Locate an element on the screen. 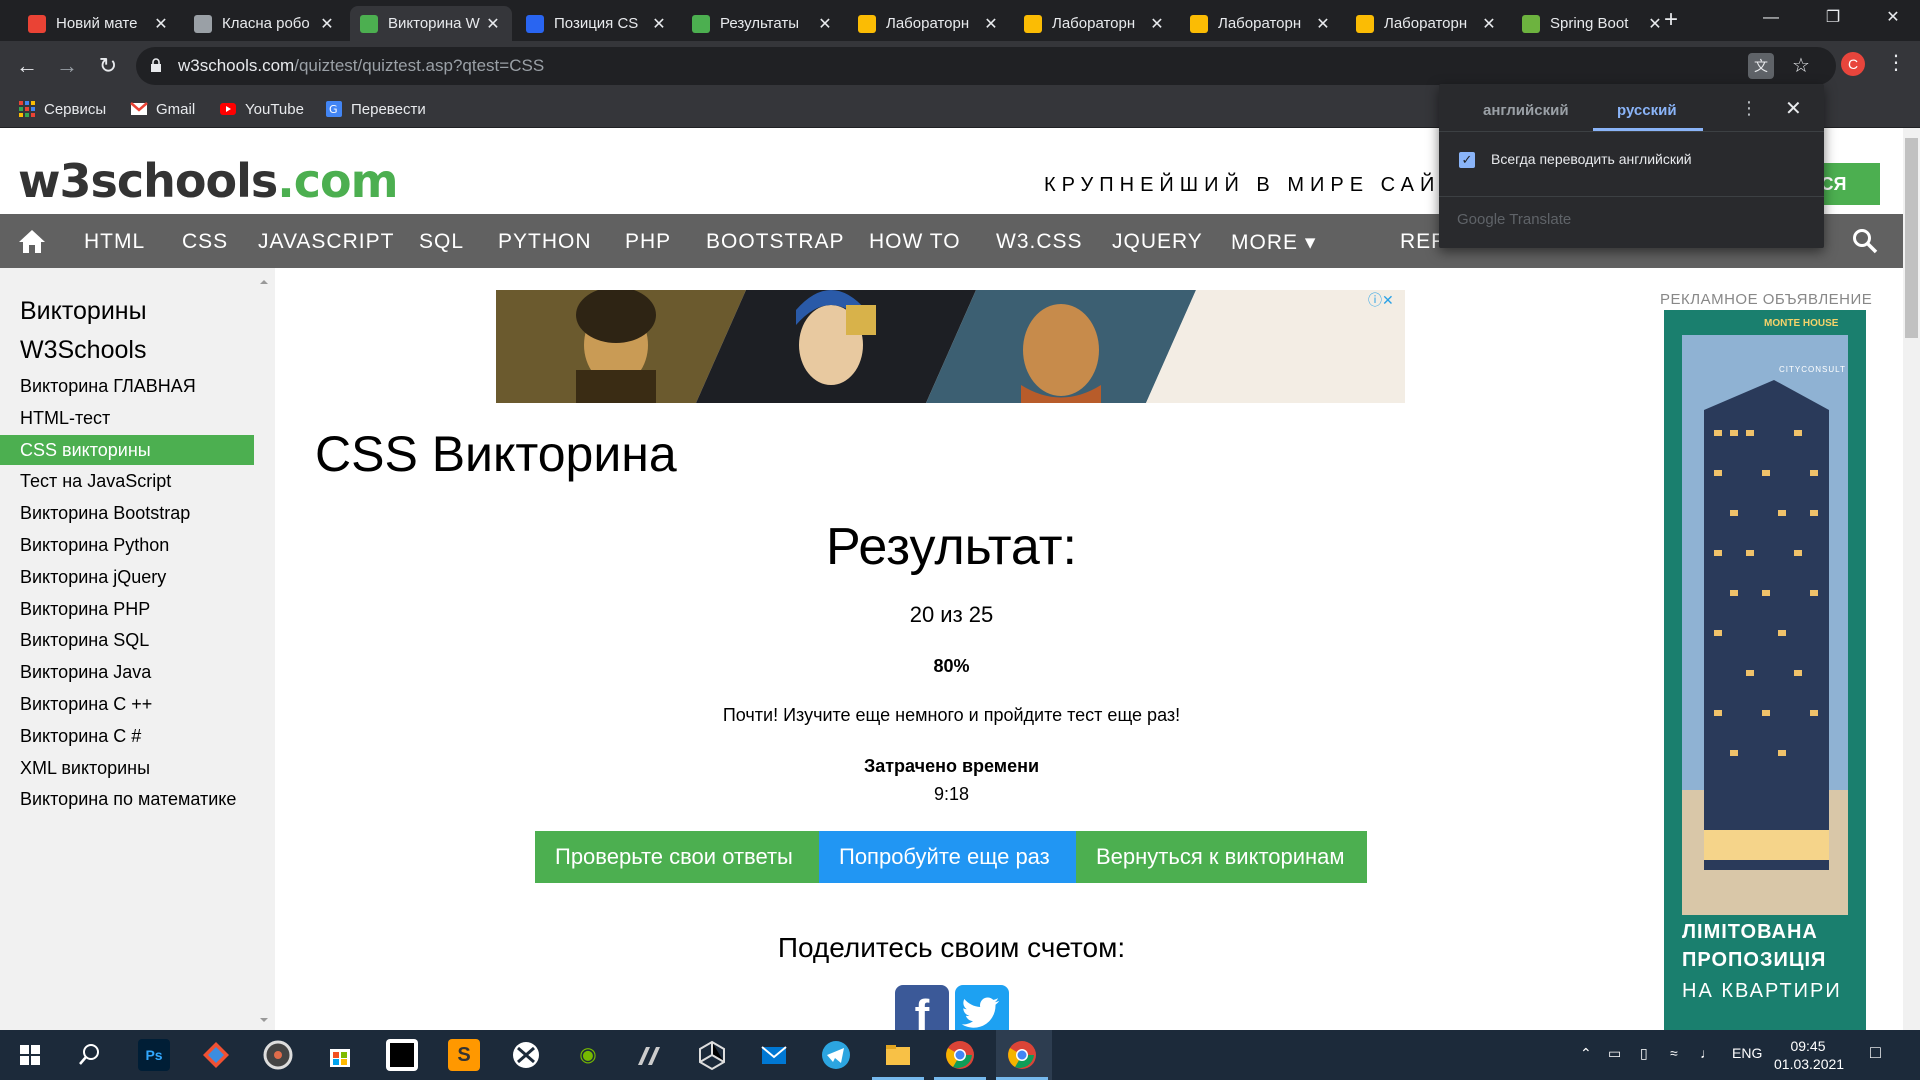 The height and width of the screenshot is (1080, 1920). nav-item: BOOTSTRAP is located at coordinates (775, 242).